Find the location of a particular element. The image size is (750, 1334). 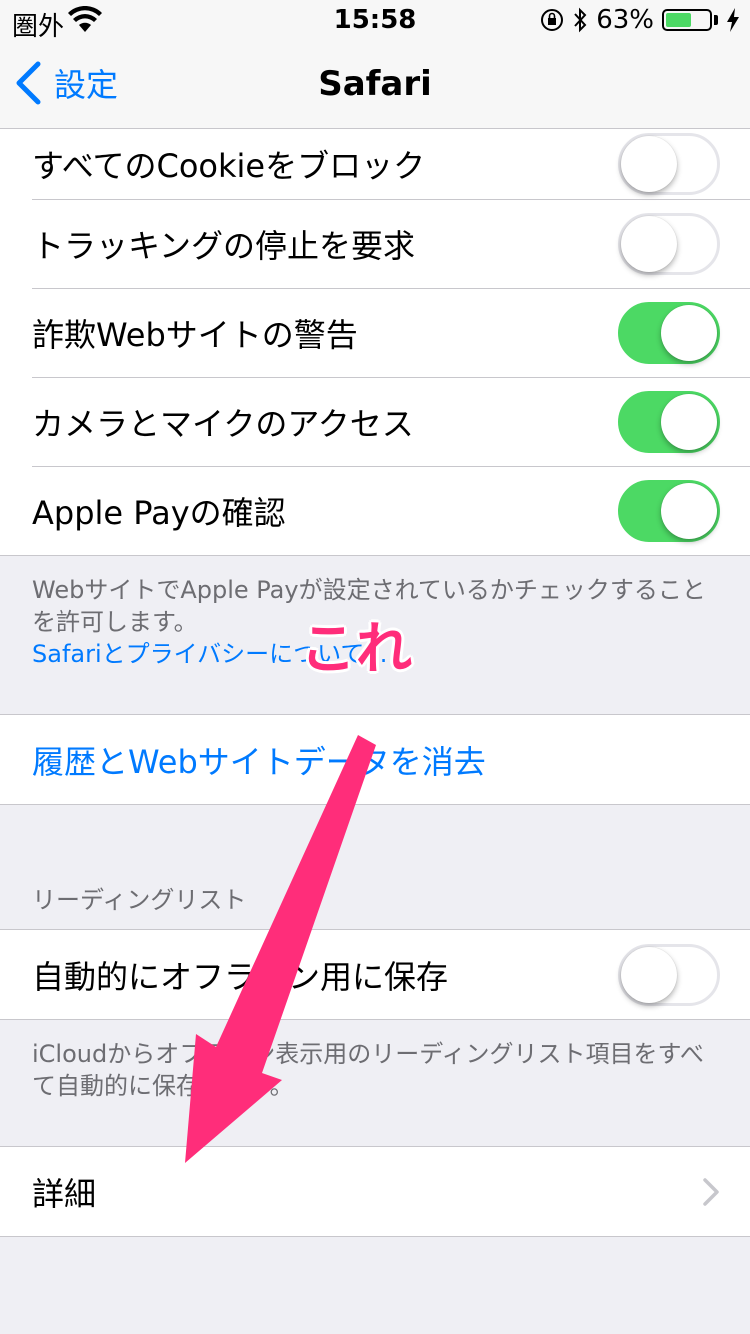

setting-auto-save-offline: 自動的にオフライン用に保存 is located at coordinates (375, 974).